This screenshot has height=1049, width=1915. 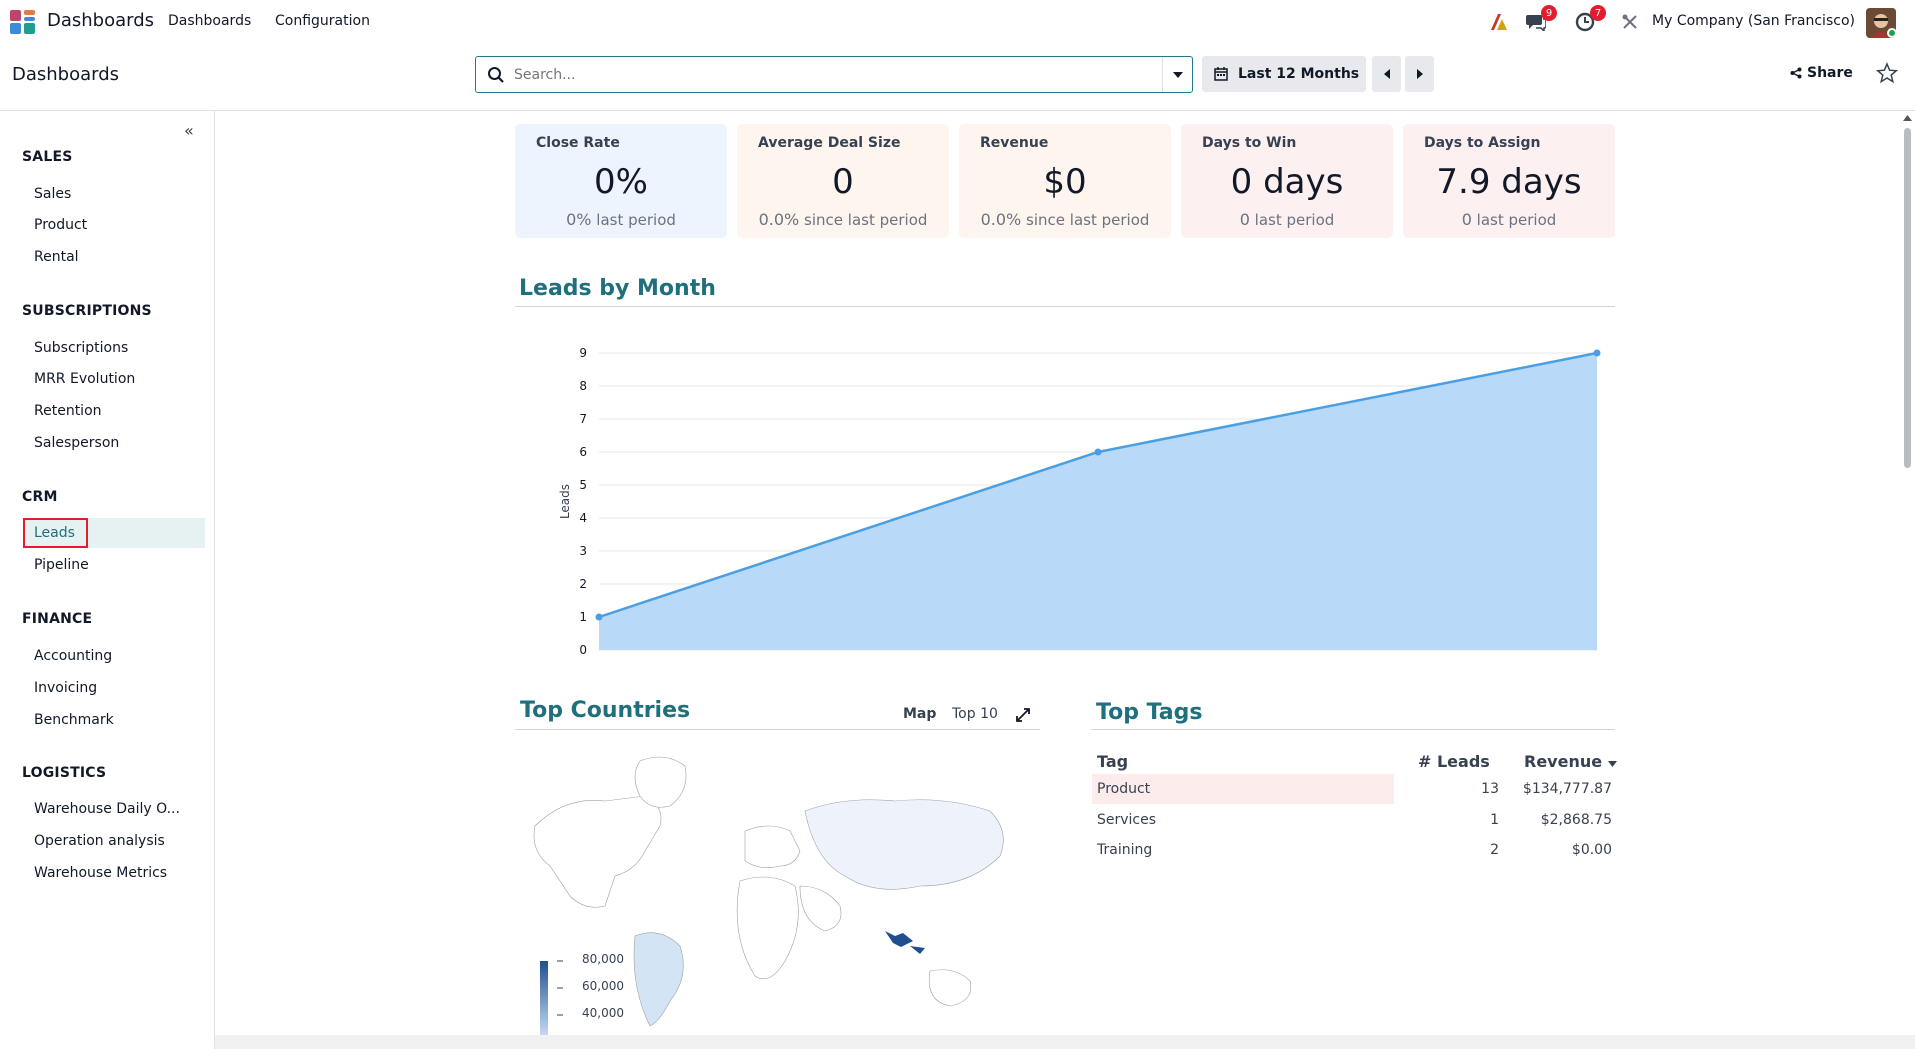 What do you see at coordinates (322, 21) in the screenshot?
I see `menu-configuration: Configuration` at bounding box center [322, 21].